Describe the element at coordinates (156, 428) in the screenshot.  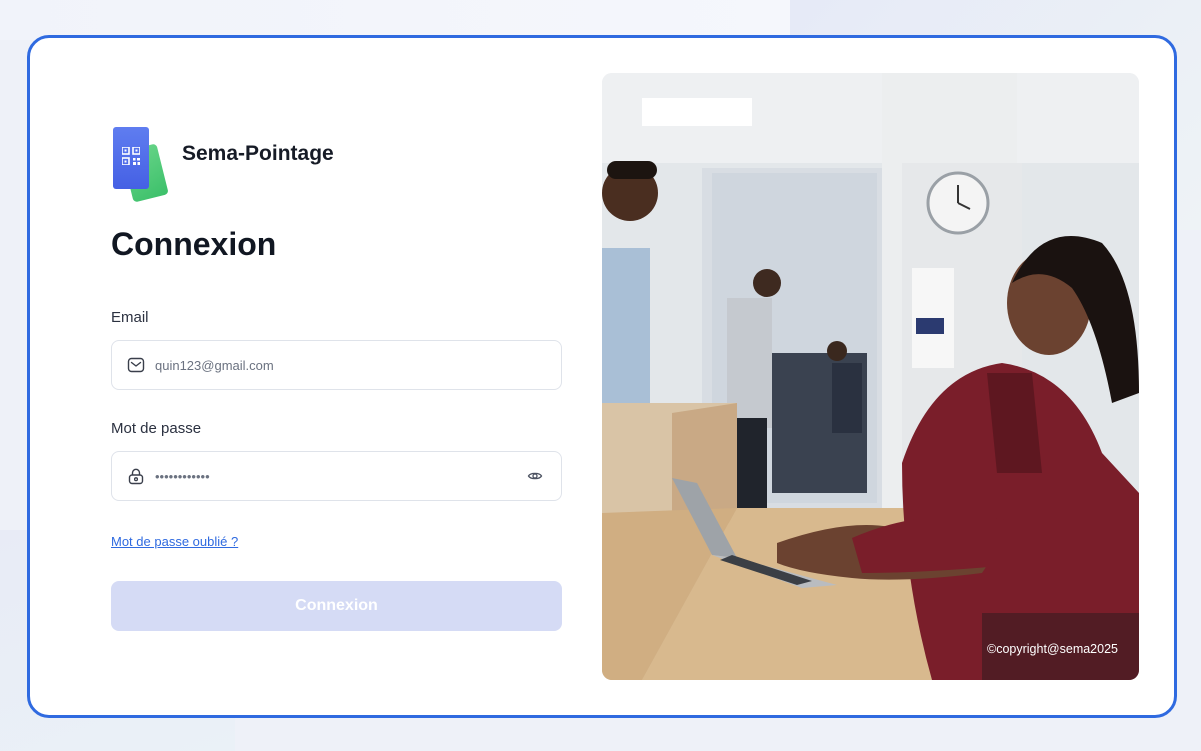
I see `password-label: Mot de passe` at that location.